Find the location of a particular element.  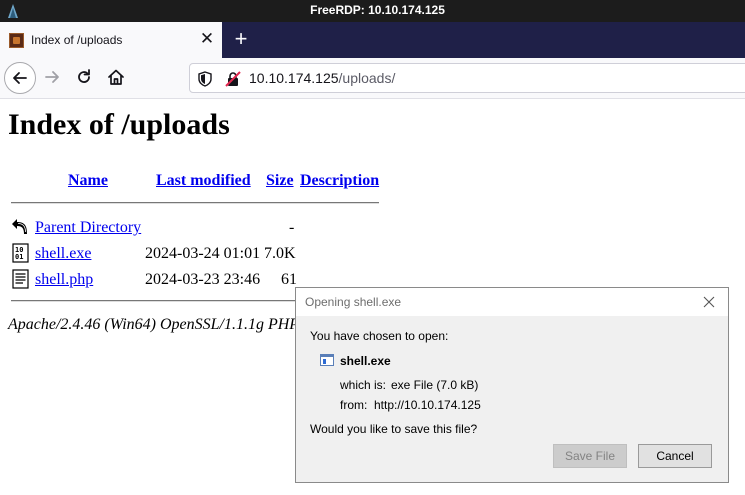

dialog-filename: shell.exe is located at coordinates (365, 361).